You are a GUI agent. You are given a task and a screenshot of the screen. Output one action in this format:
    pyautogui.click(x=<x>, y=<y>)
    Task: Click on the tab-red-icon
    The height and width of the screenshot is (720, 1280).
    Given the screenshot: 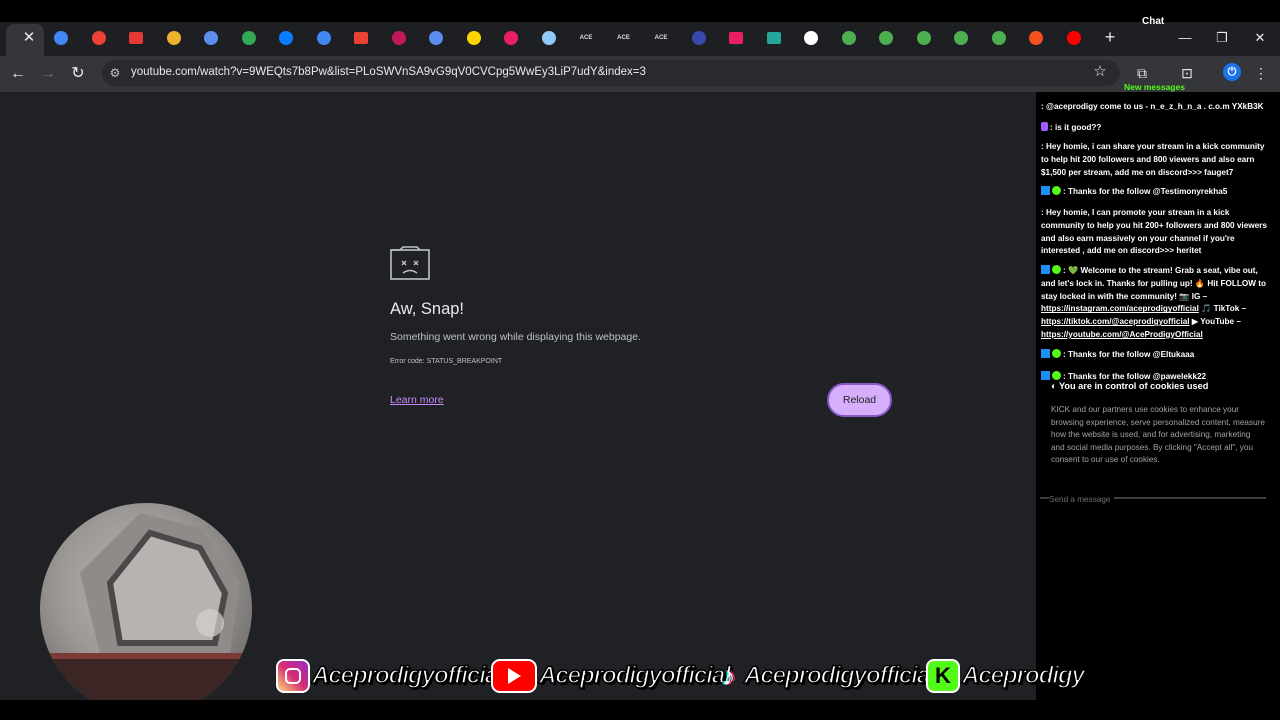 What is the action you would take?
    pyautogui.click(x=136, y=38)
    